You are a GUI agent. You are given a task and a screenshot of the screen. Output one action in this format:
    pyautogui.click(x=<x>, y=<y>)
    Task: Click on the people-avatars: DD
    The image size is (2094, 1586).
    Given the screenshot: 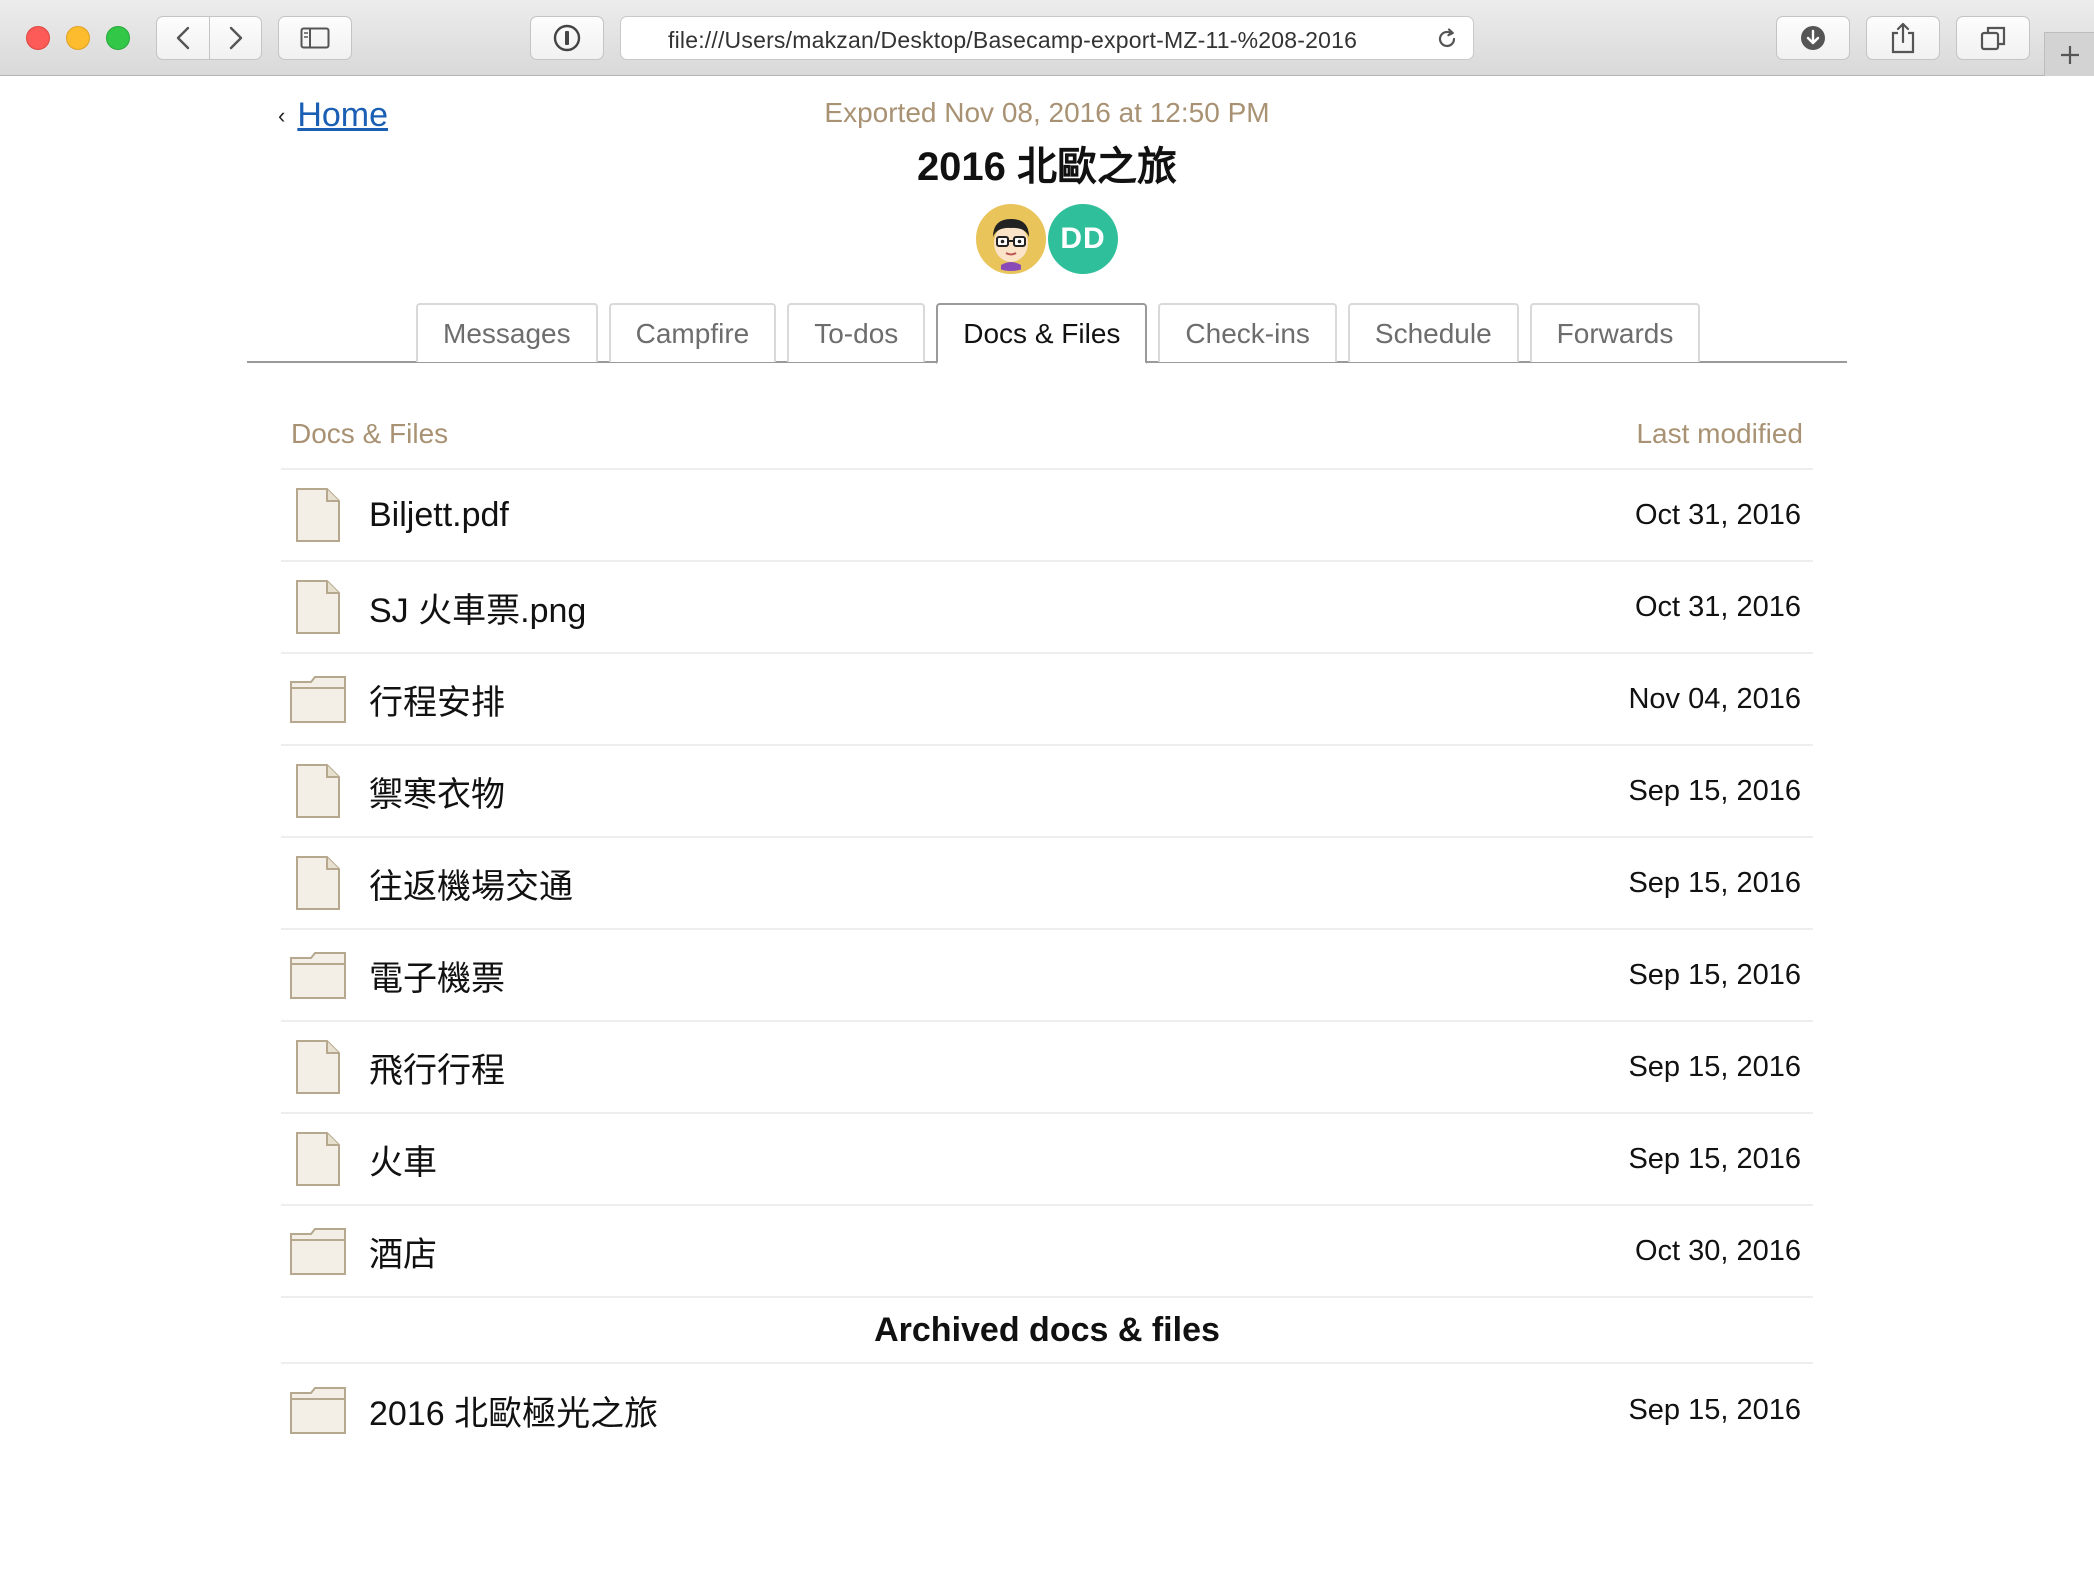 What is the action you would take?
    pyautogui.click(x=1048, y=239)
    